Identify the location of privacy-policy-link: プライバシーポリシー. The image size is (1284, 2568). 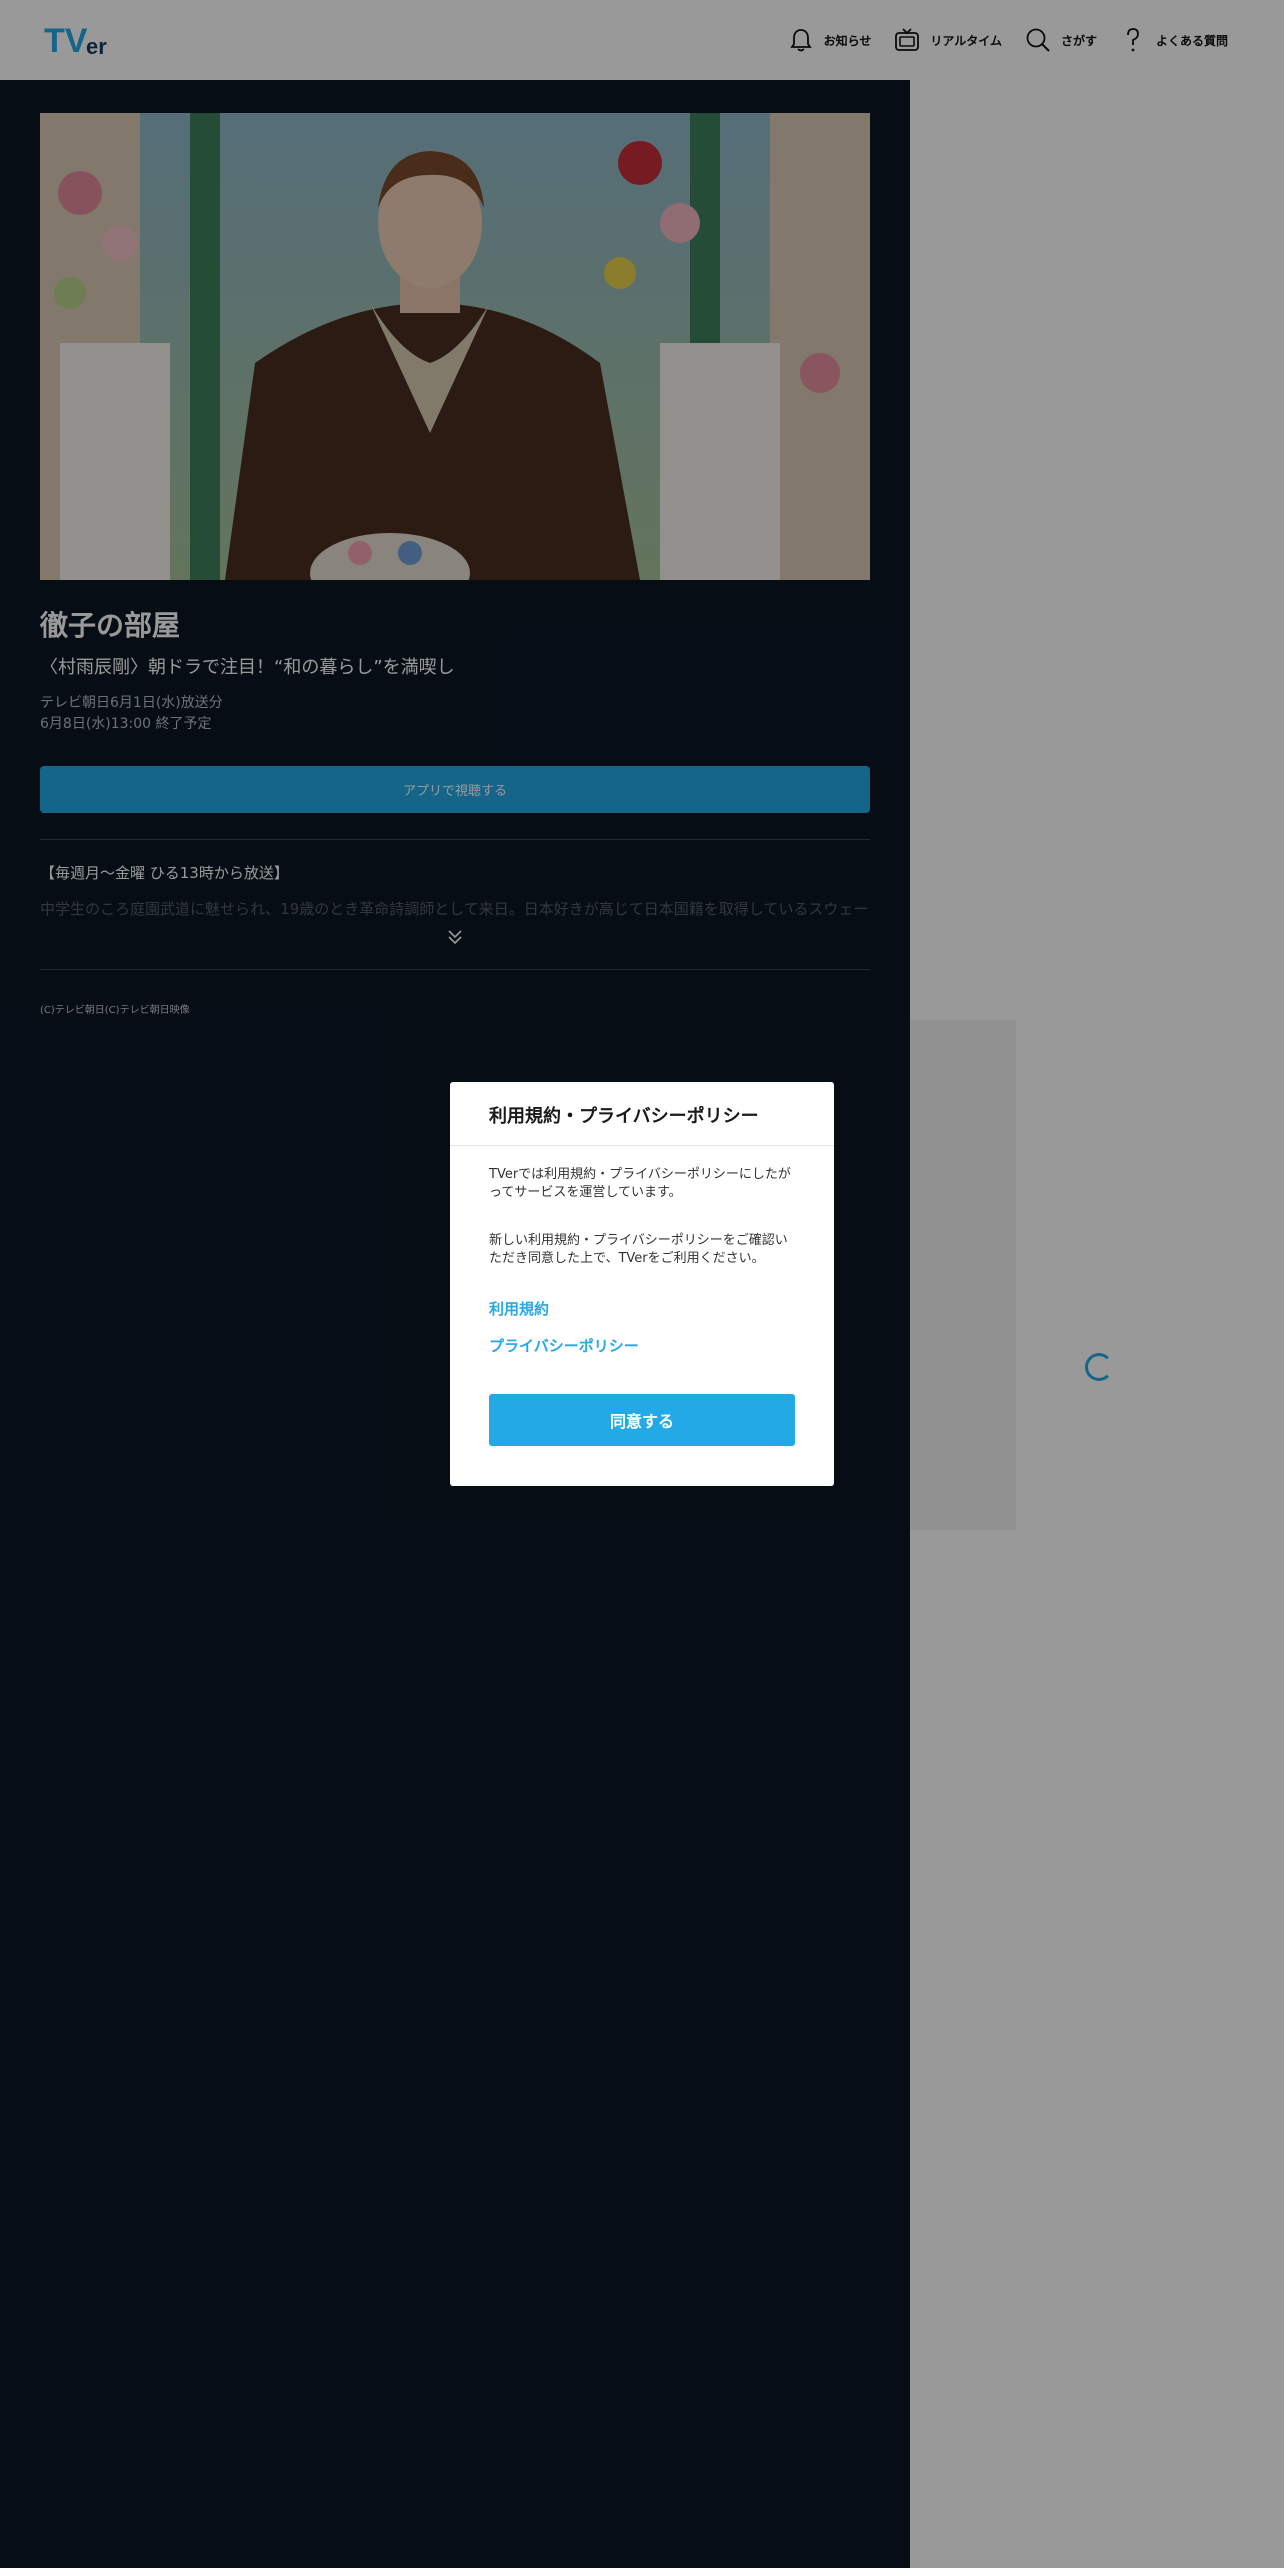
(564, 1345).